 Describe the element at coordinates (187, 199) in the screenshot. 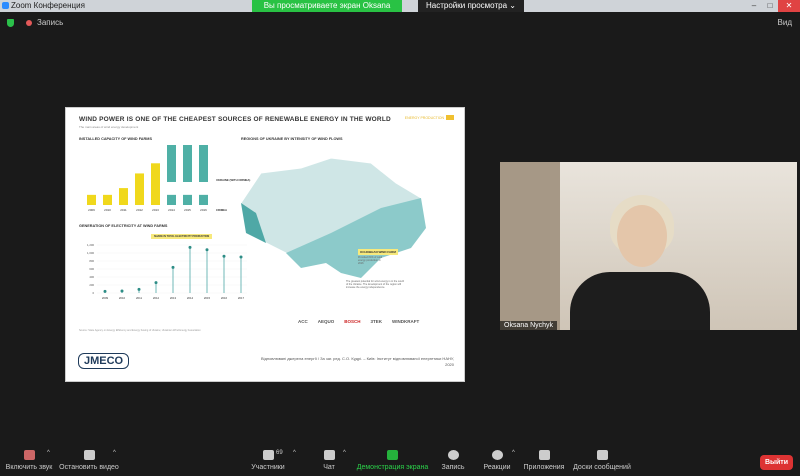

I see `bar-crimea` at that location.